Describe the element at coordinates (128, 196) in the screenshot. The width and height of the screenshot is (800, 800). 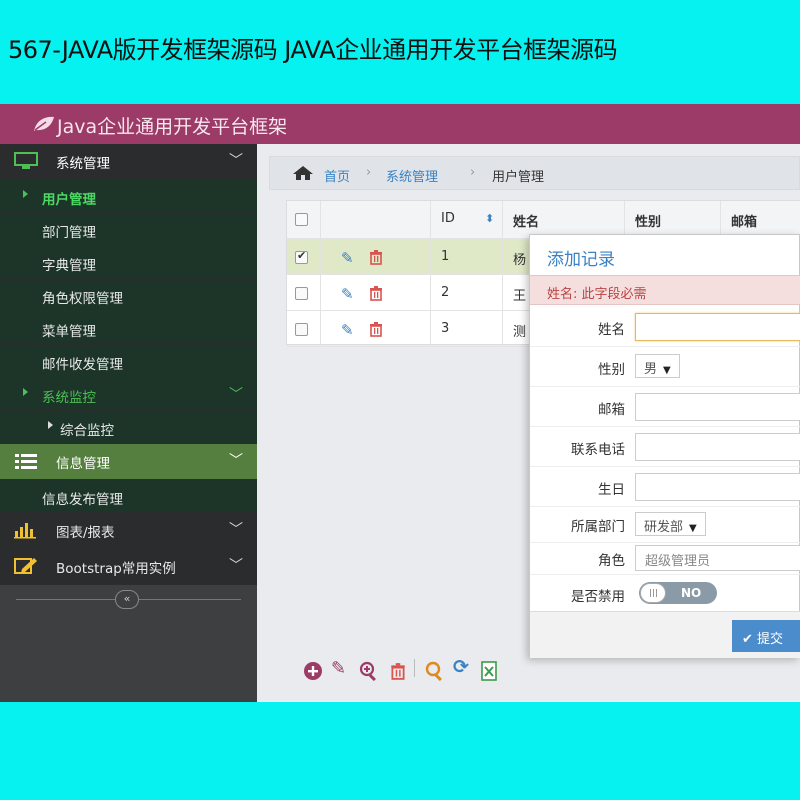
I see `sidebar-item-user-mgmt: 用户管理` at that location.